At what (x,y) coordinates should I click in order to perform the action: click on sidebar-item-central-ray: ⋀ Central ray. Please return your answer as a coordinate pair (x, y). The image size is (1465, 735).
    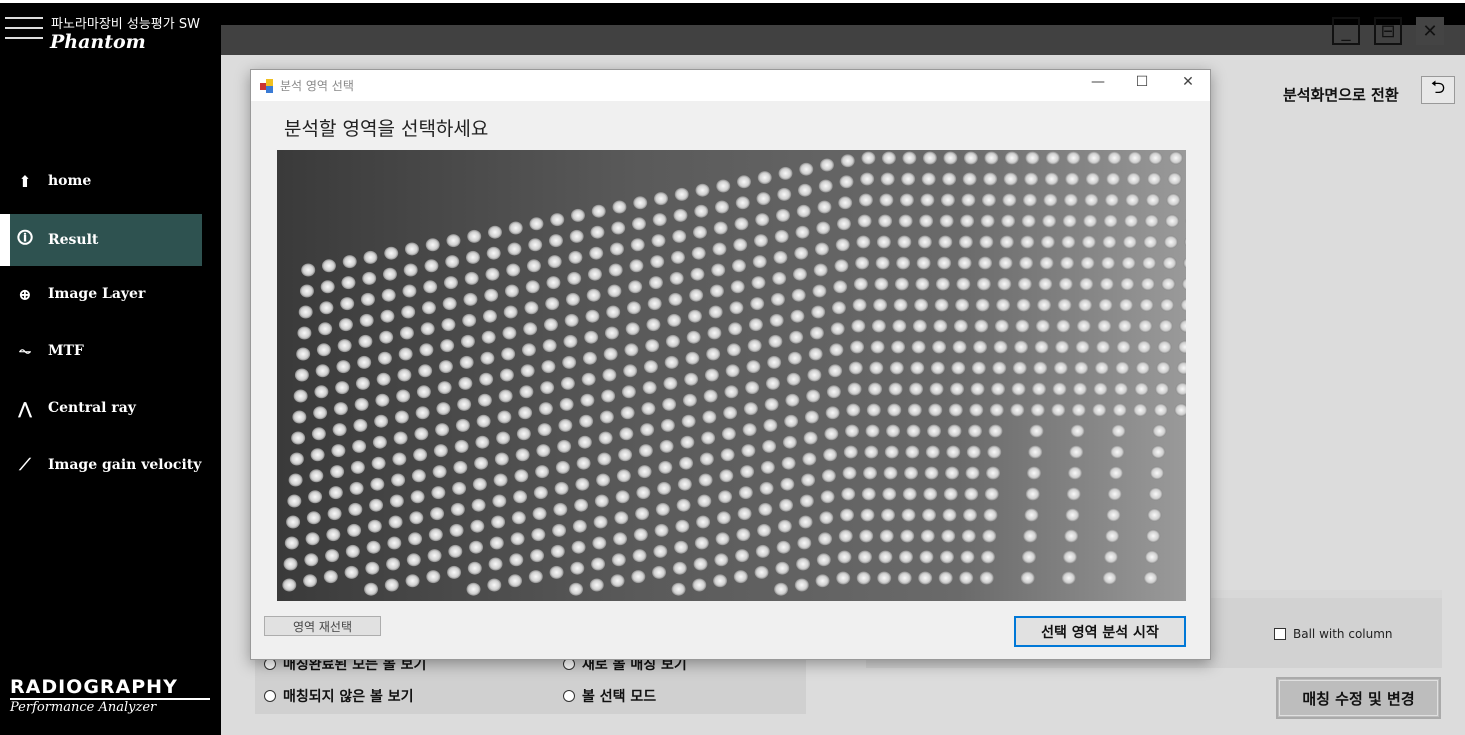
    Looking at the image, I should click on (101, 408).